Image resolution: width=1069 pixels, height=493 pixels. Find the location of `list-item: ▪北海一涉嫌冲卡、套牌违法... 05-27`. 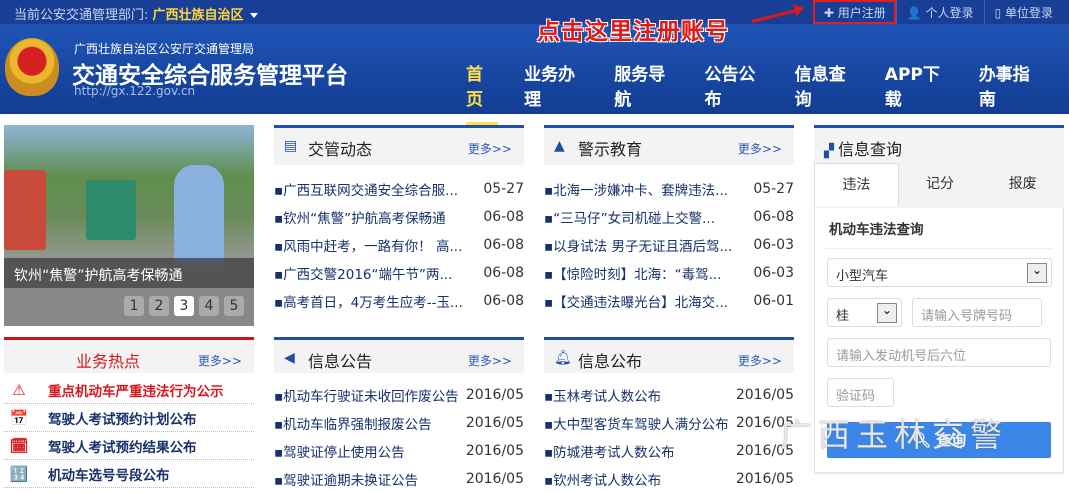

list-item: ▪北海一涉嫌冲卡、套牌违法... 05-27 is located at coordinates (669, 189).